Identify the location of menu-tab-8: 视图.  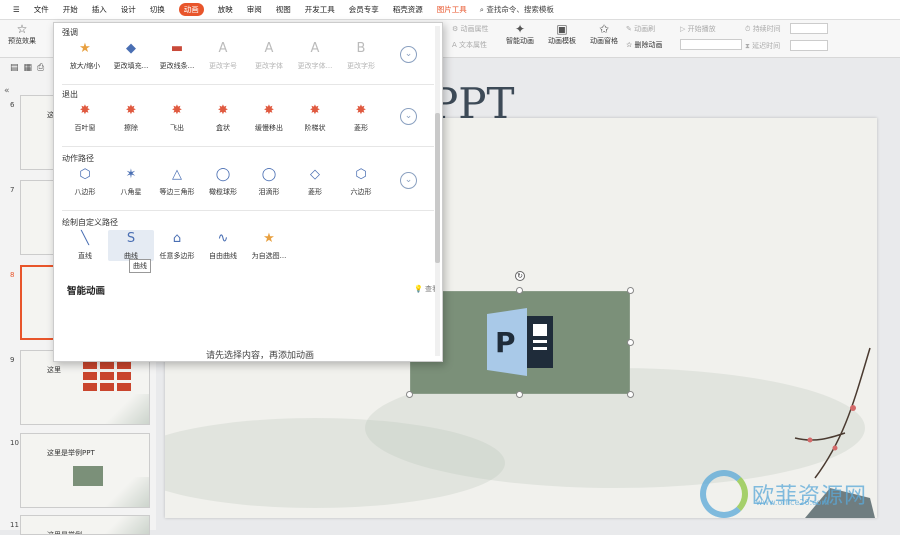
(283, 9).